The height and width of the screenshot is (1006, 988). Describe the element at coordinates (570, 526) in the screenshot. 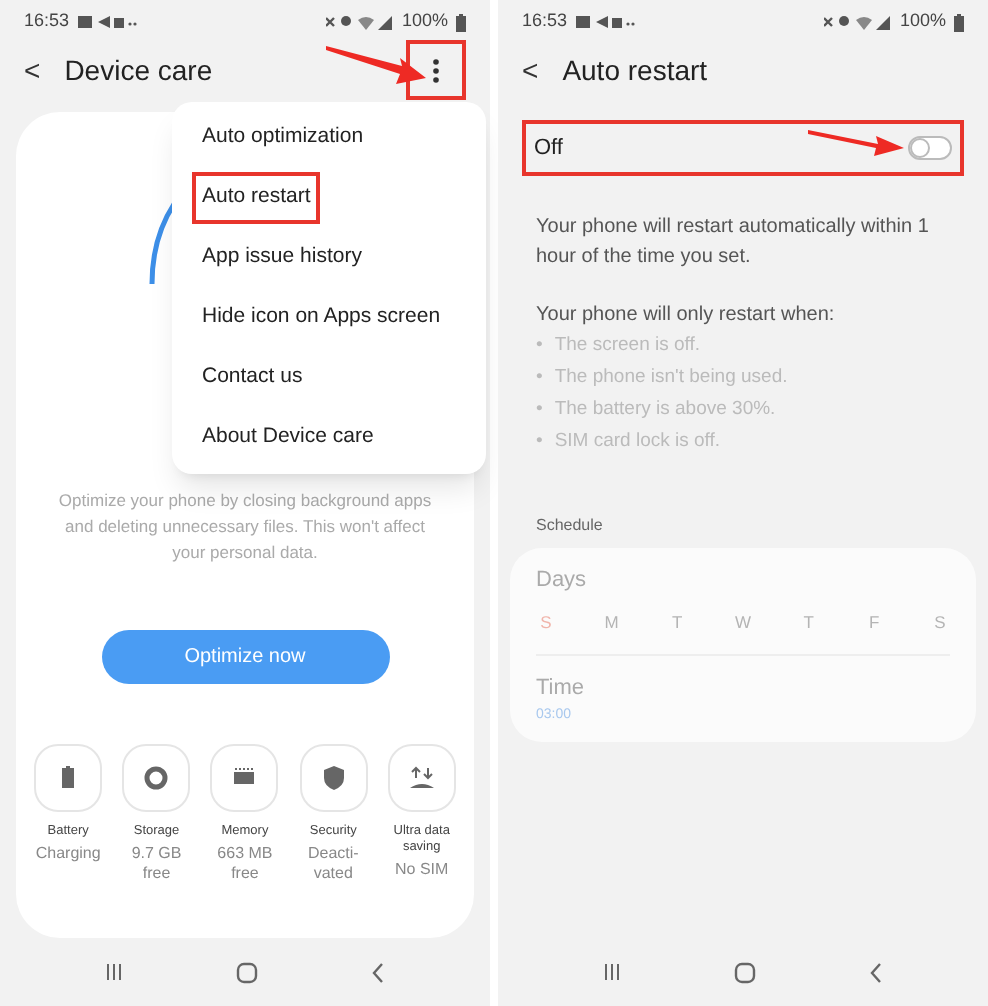

I see `section-label: Schedule` at that location.